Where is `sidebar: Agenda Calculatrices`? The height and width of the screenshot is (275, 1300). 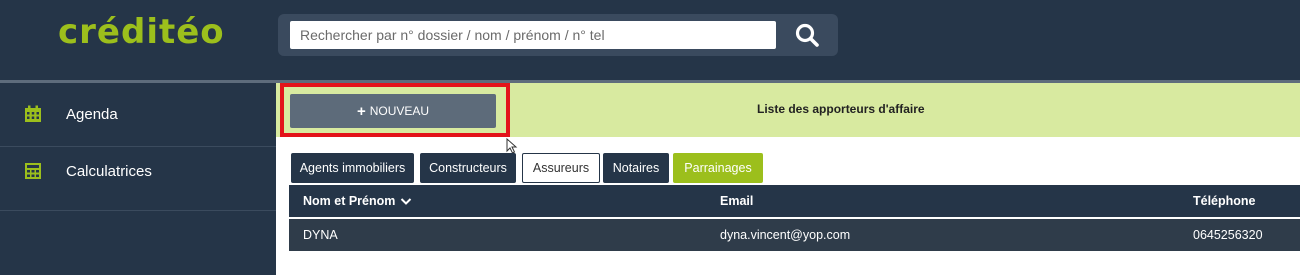 sidebar: Agenda Calculatrices is located at coordinates (138, 179).